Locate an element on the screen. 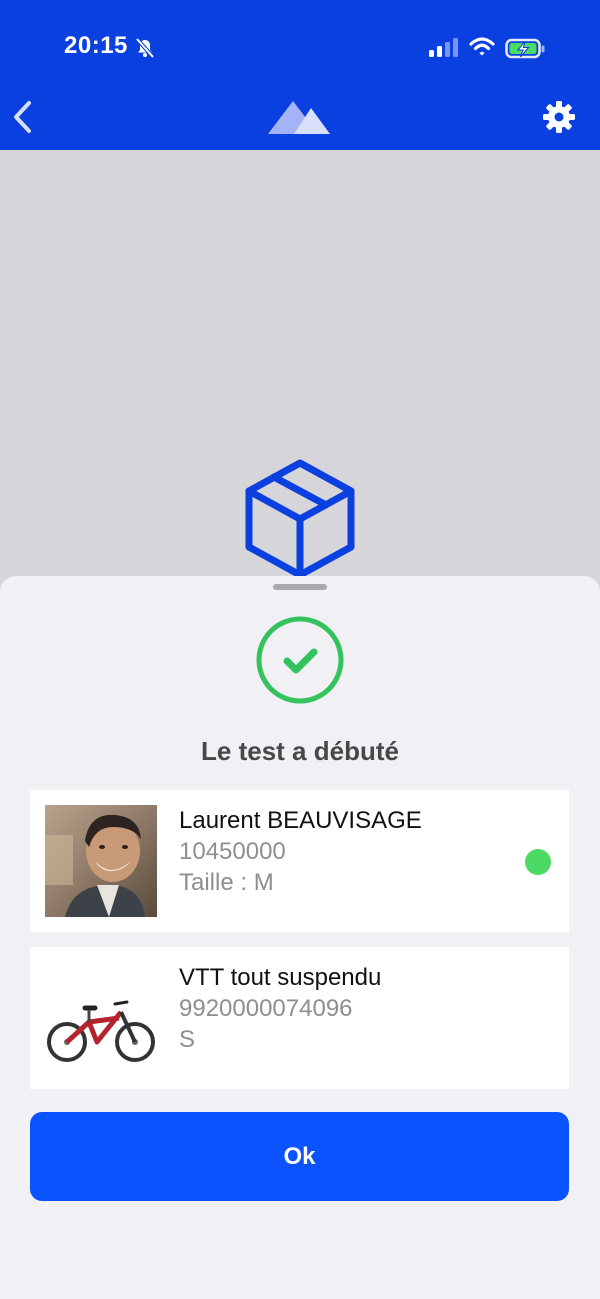  chevron-left-icon is located at coordinates (23, 117).